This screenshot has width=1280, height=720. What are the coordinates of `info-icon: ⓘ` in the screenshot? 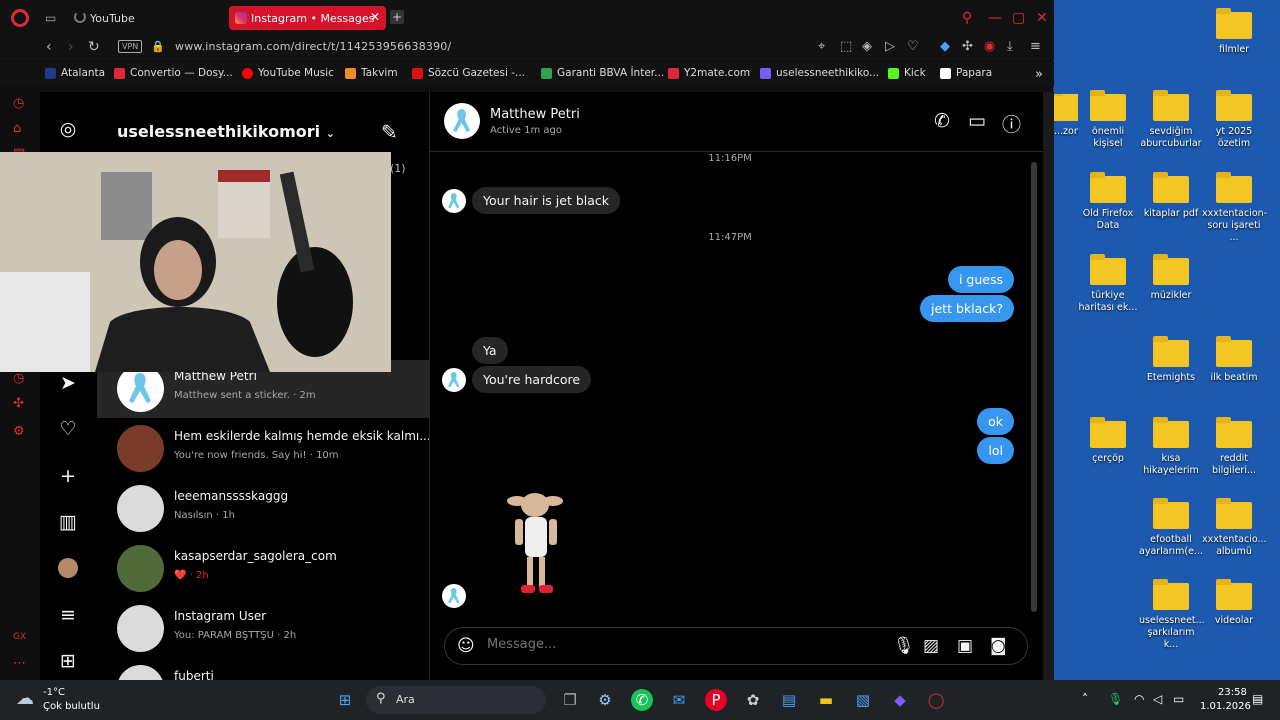 It's located at (1011, 123).